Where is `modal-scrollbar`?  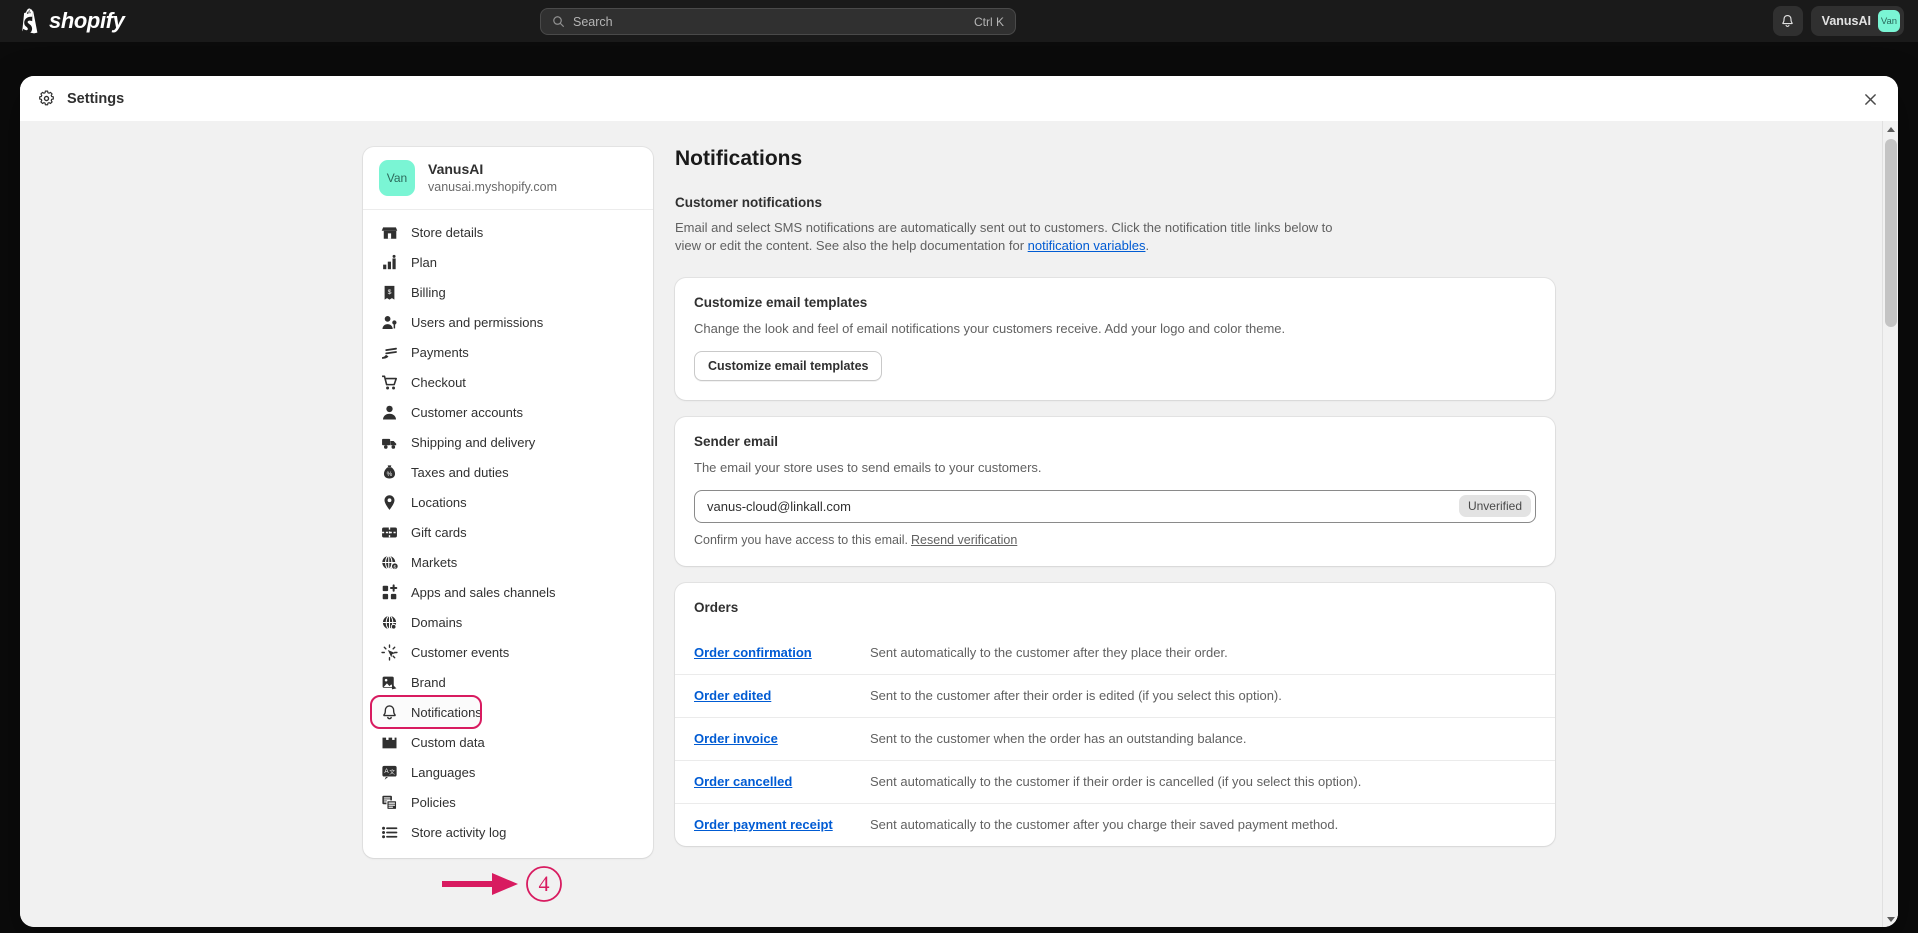
modal-scrollbar is located at coordinates (1890, 524).